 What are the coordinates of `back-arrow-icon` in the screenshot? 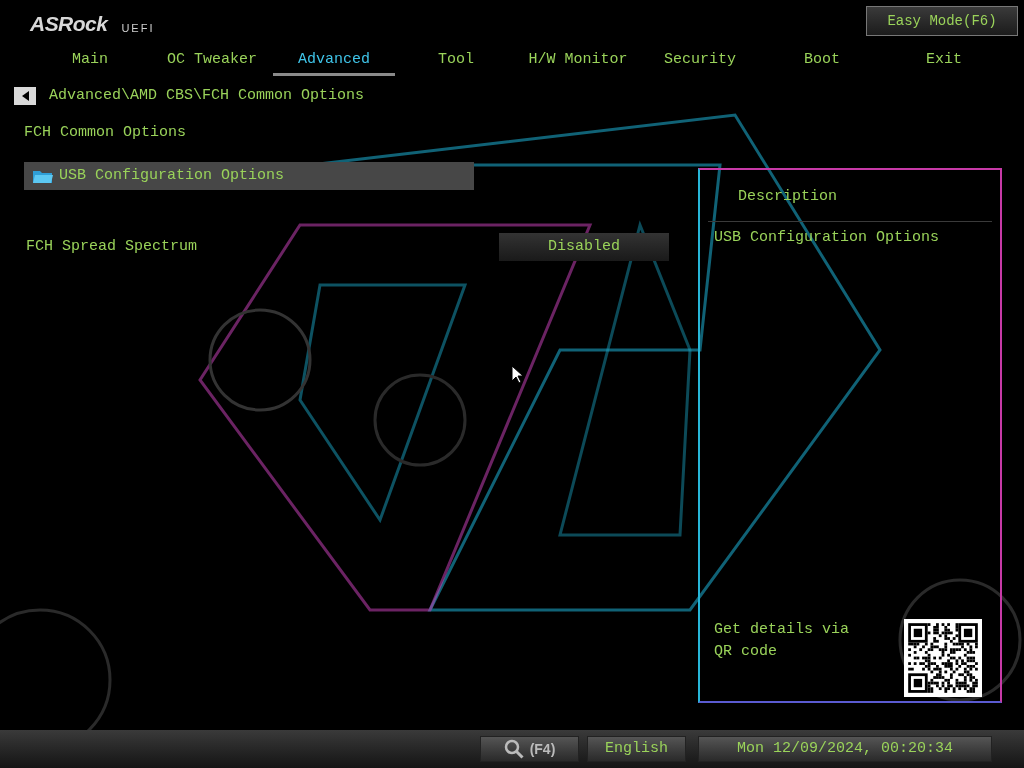 It's located at (25, 96).